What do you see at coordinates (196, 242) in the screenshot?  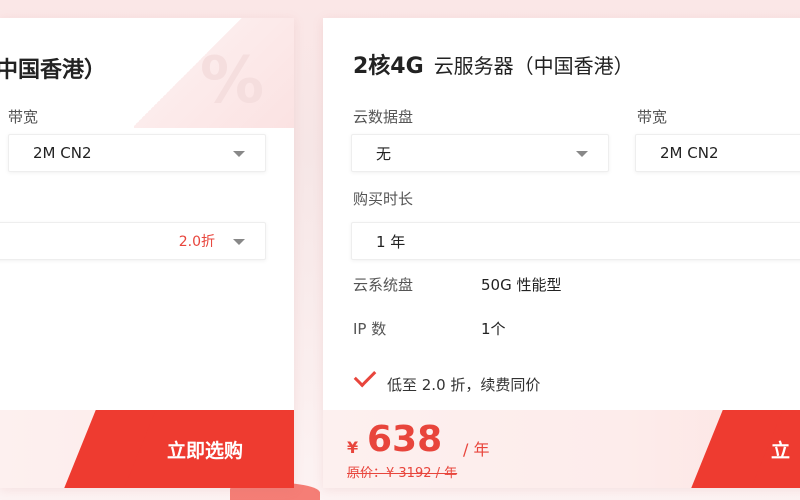 I see `discount-badge: 2.0折` at bounding box center [196, 242].